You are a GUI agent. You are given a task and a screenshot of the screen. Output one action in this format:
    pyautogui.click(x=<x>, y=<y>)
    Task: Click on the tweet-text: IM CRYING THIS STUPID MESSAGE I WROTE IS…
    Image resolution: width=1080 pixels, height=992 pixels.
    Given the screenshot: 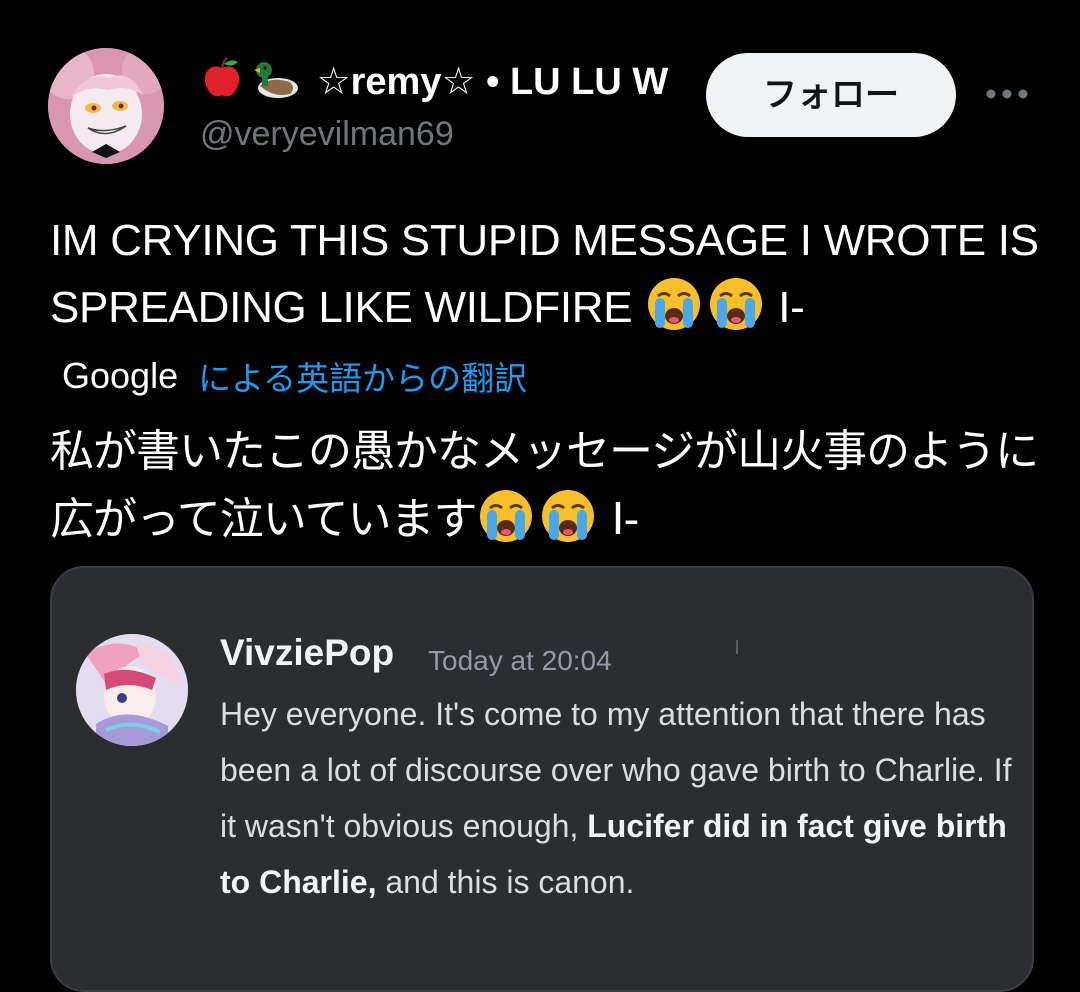 What is the action you would take?
    pyautogui.click(x=545, y=274)
    